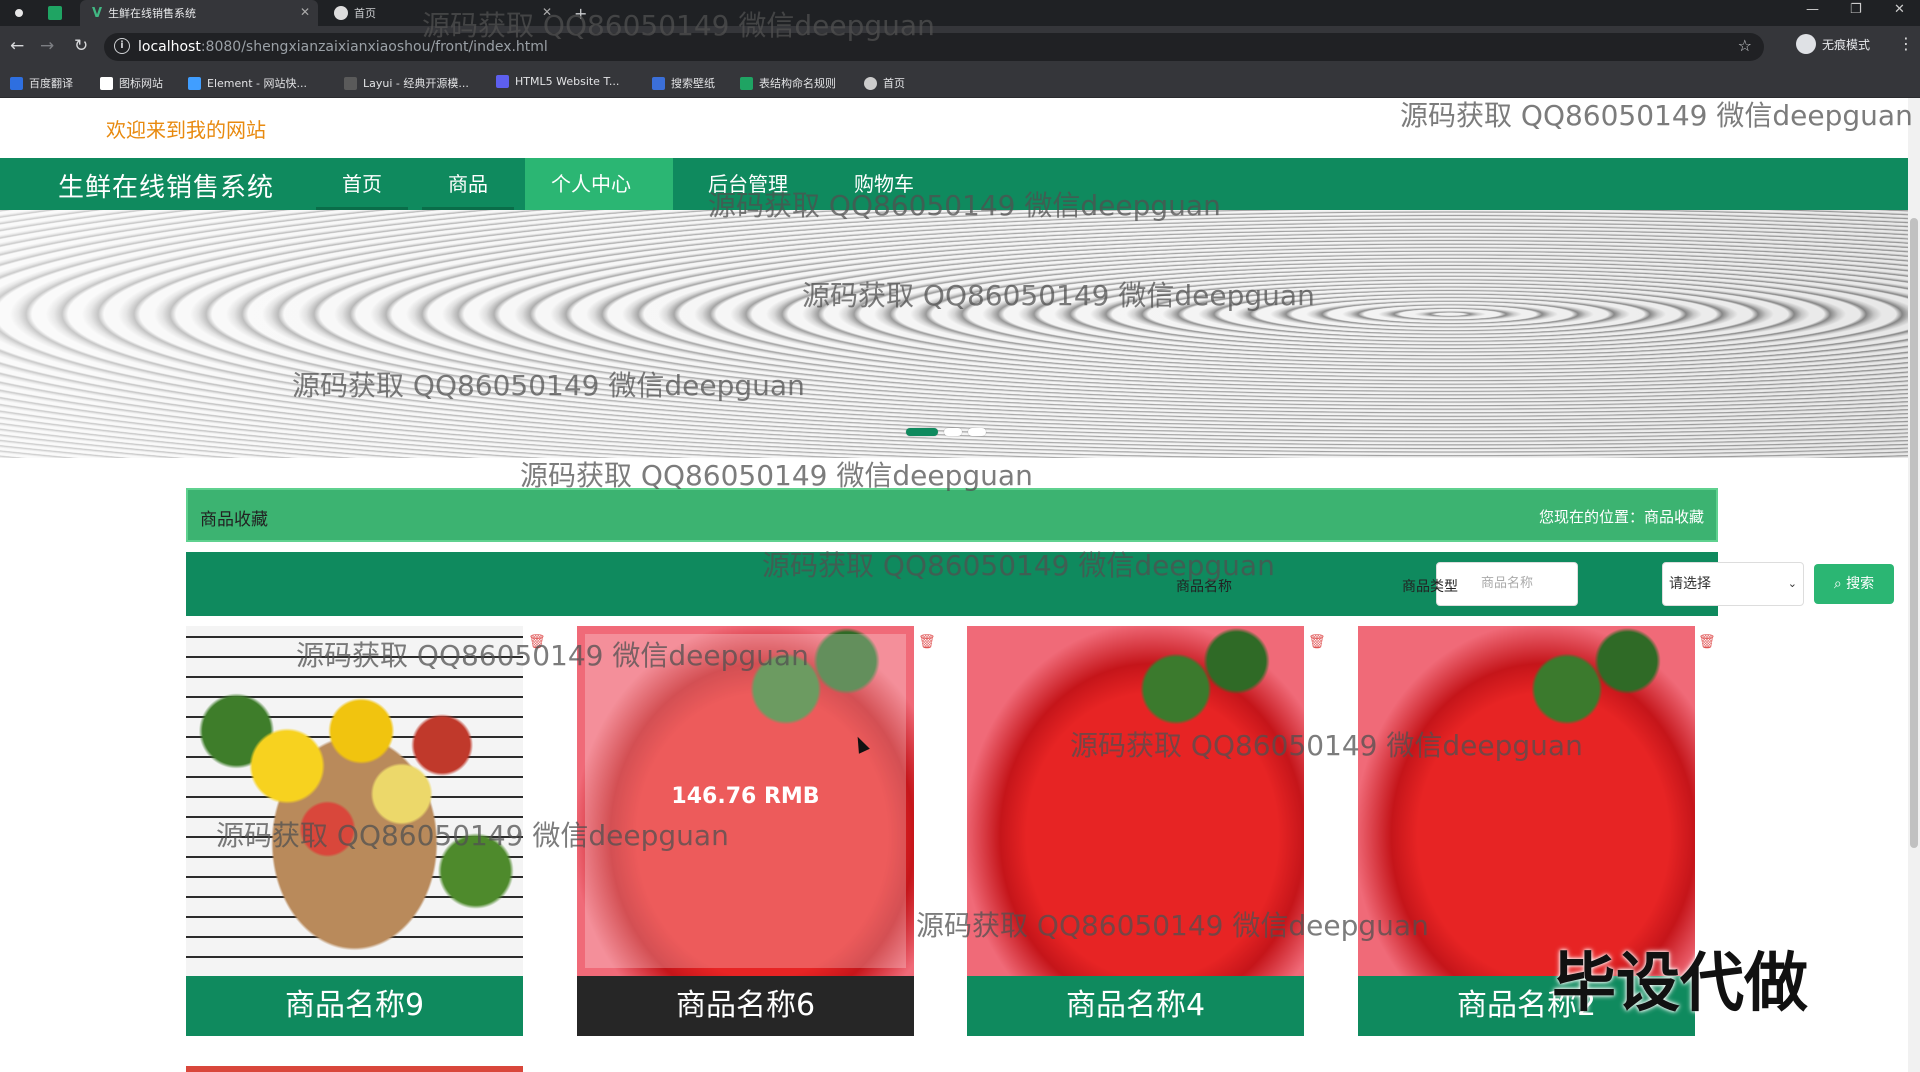 The width and height of the screenshot is (1920, 1072). What do you see at coordinates (502, 81) in the screenshot?
I see `html5-icon` at bounding box center [502, 81].